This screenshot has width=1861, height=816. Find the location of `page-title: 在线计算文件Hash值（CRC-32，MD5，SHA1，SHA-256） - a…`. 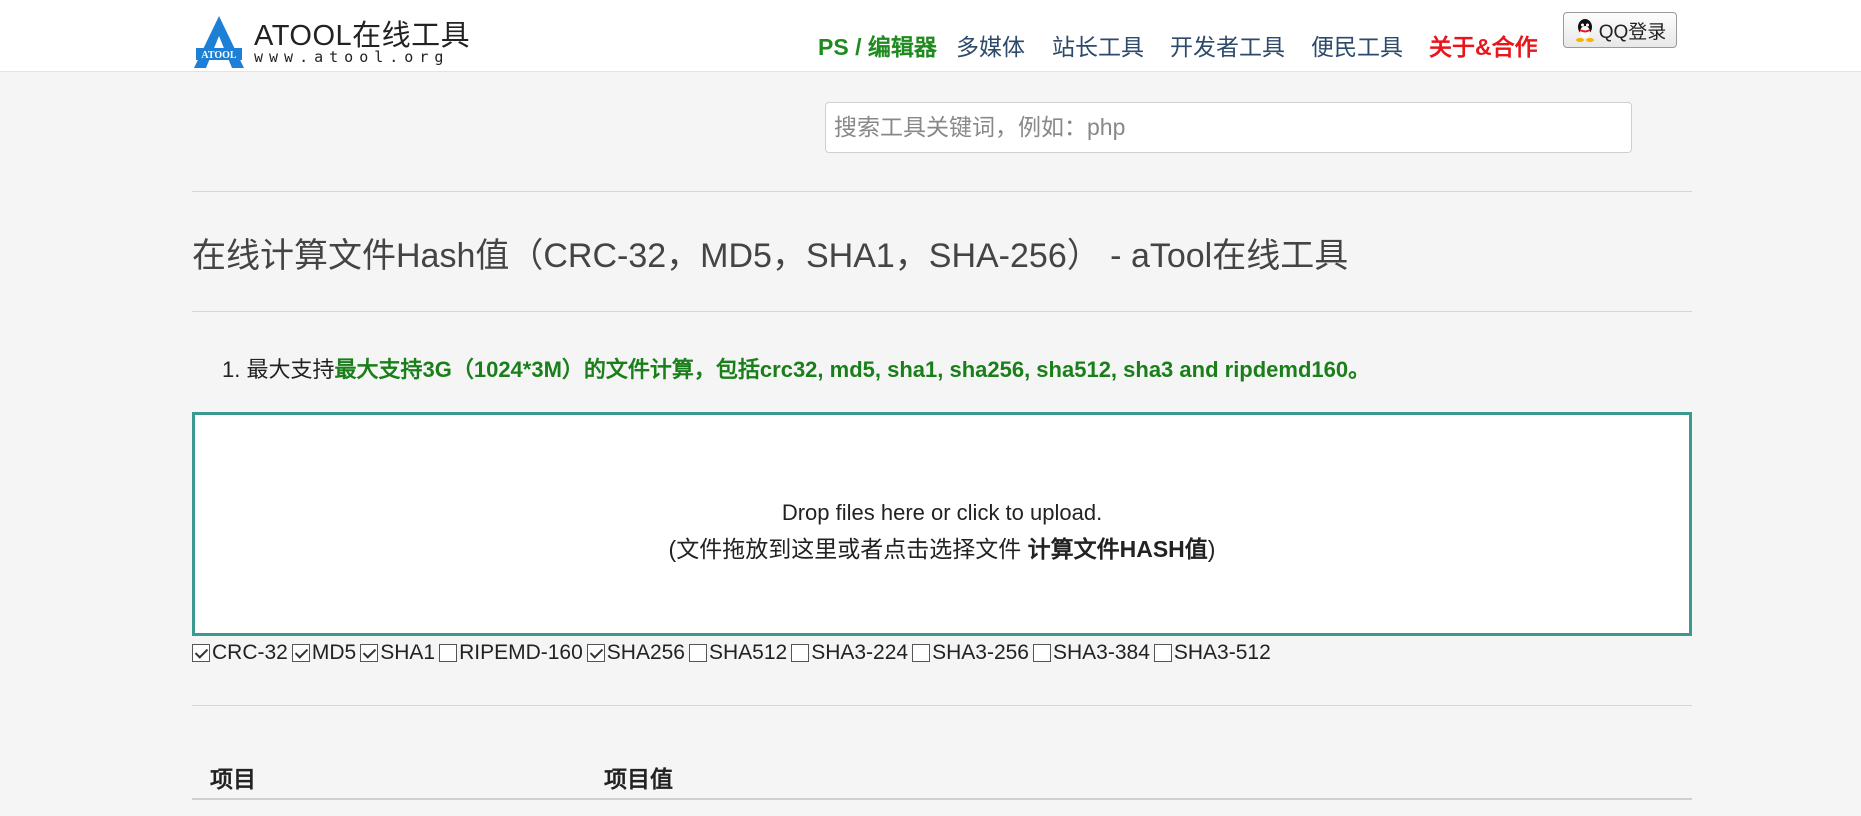

page-title: 在线计算文件Hash值（CRC-32，MD5，SHA1，SHA-256） - a… is located at coordinates (770, 256).